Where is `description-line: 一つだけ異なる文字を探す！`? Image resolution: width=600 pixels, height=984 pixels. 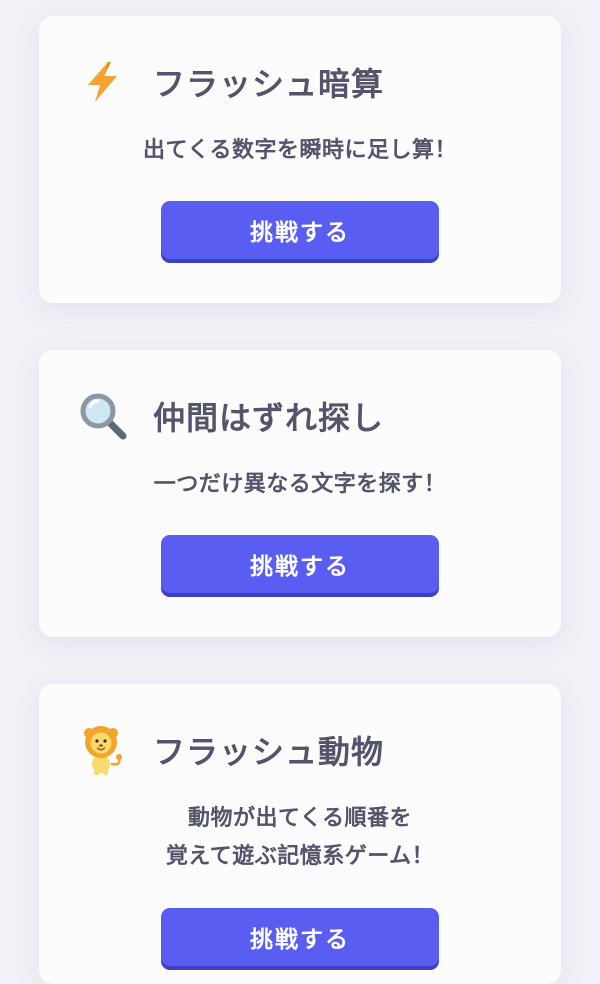 description-line: 一つだけ異なる文字を探す！ is located at coordinates (300, 484).